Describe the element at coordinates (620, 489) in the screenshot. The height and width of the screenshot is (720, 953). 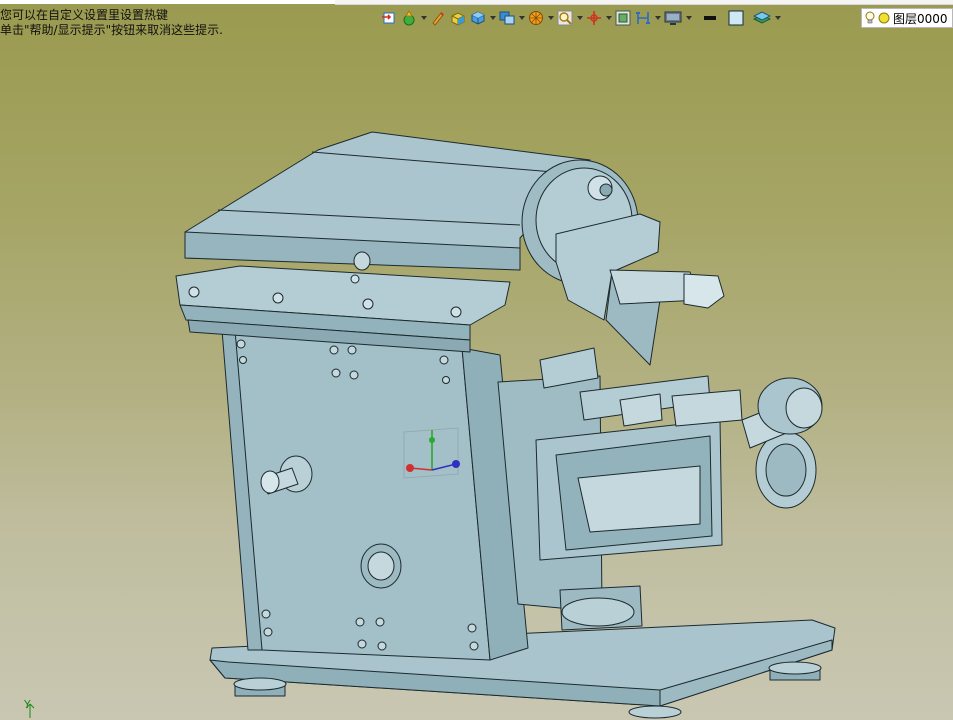
I see `side-assembly` at that location.